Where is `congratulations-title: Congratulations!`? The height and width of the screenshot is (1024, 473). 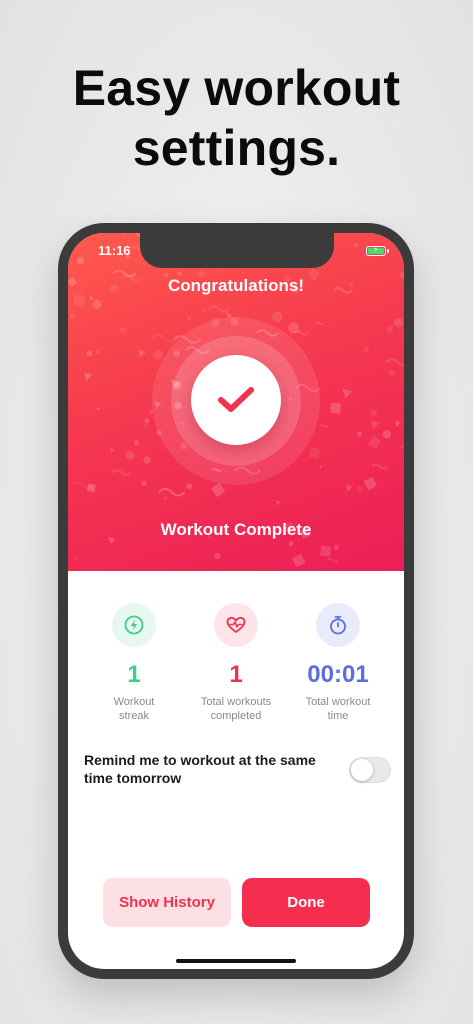
congratulations-title: Congratulations! is located at coordinates (236, 285).